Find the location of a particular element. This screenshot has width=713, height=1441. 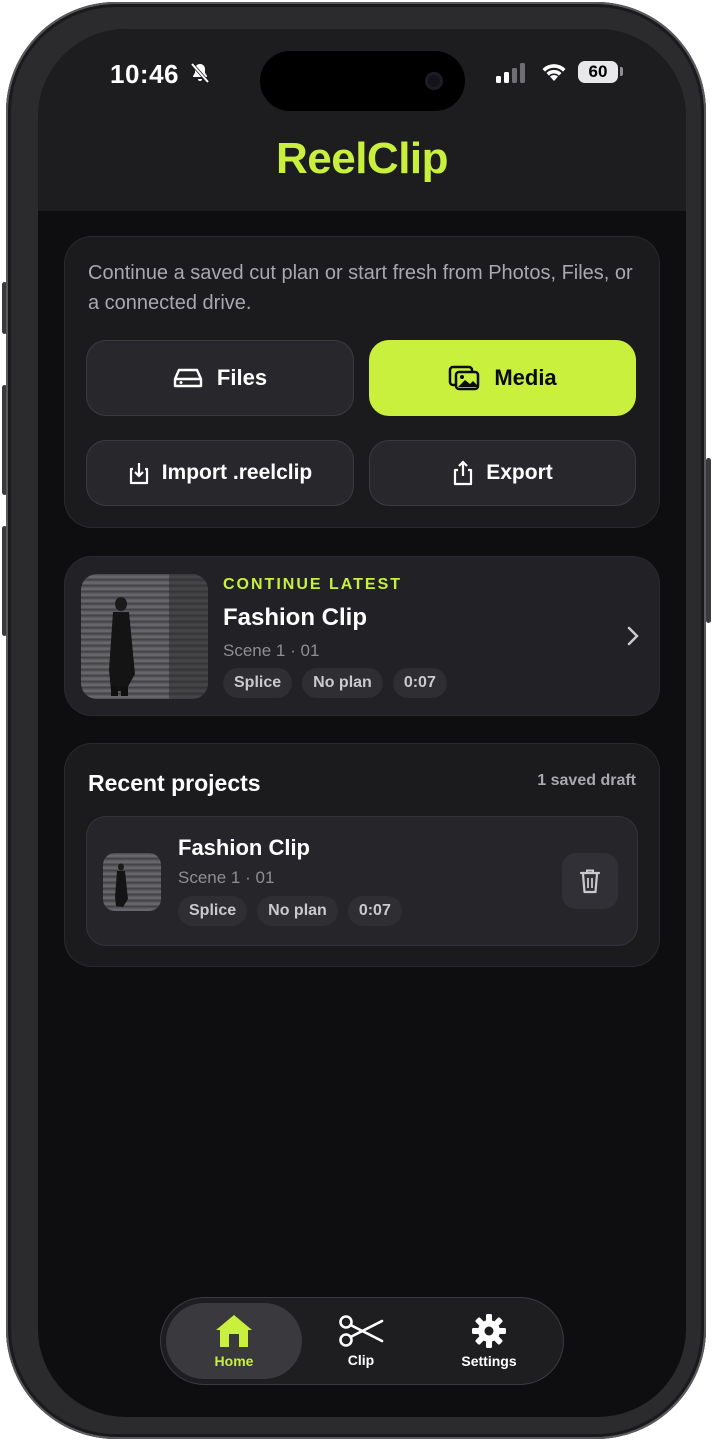

battery-nub is located at coordinates (621, 71).